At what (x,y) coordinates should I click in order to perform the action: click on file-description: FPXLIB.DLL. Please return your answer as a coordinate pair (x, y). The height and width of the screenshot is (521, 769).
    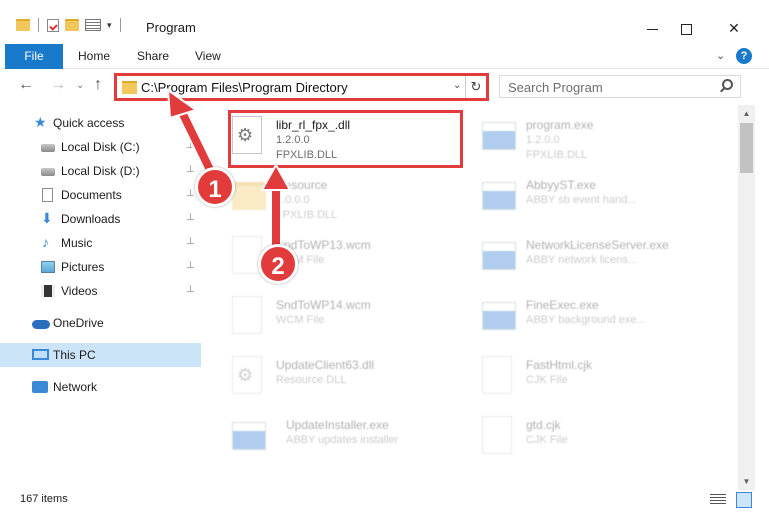
    Looking at the image, I should click on (307, 215).